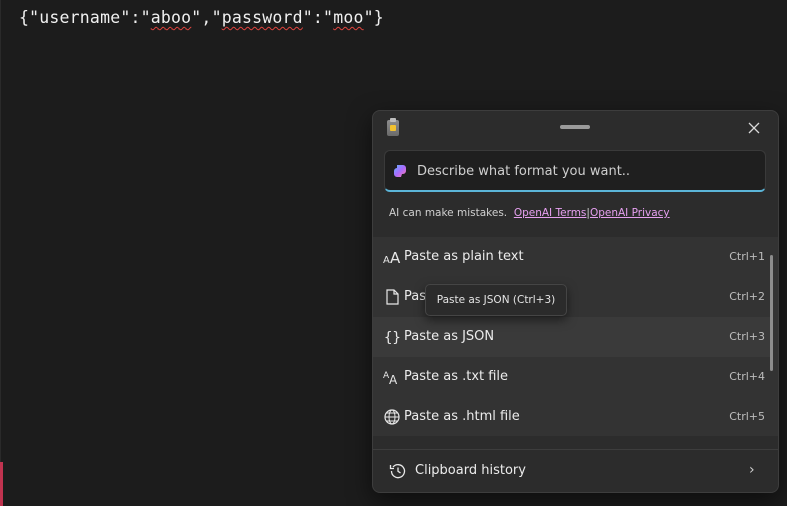 This screenshot has width=787, height=506. I want to click on text-size-icon: AA, so click(392, 257).